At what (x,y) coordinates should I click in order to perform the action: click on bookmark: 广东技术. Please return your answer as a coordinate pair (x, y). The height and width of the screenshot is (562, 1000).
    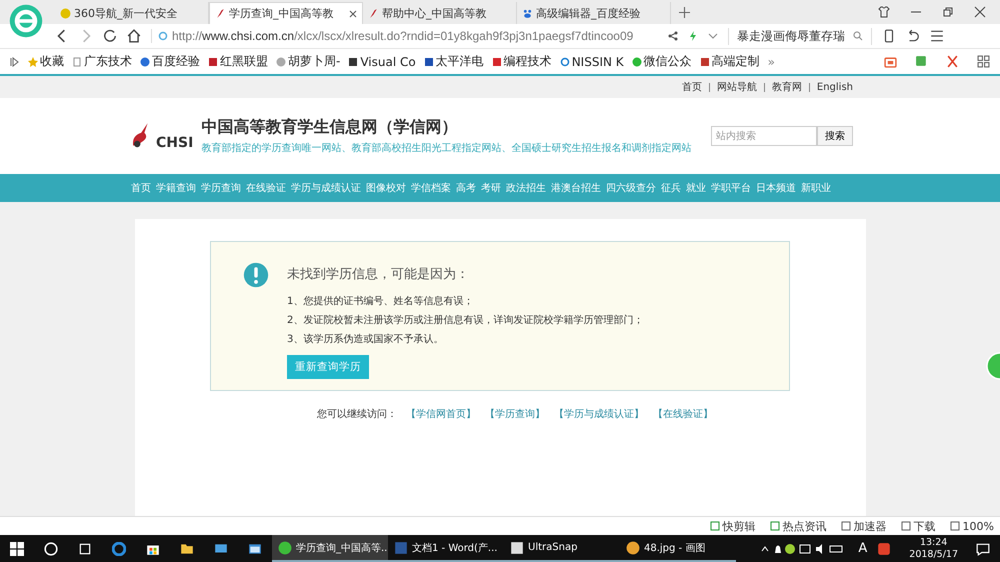
    Looking at the image, I should click on (102, 61).